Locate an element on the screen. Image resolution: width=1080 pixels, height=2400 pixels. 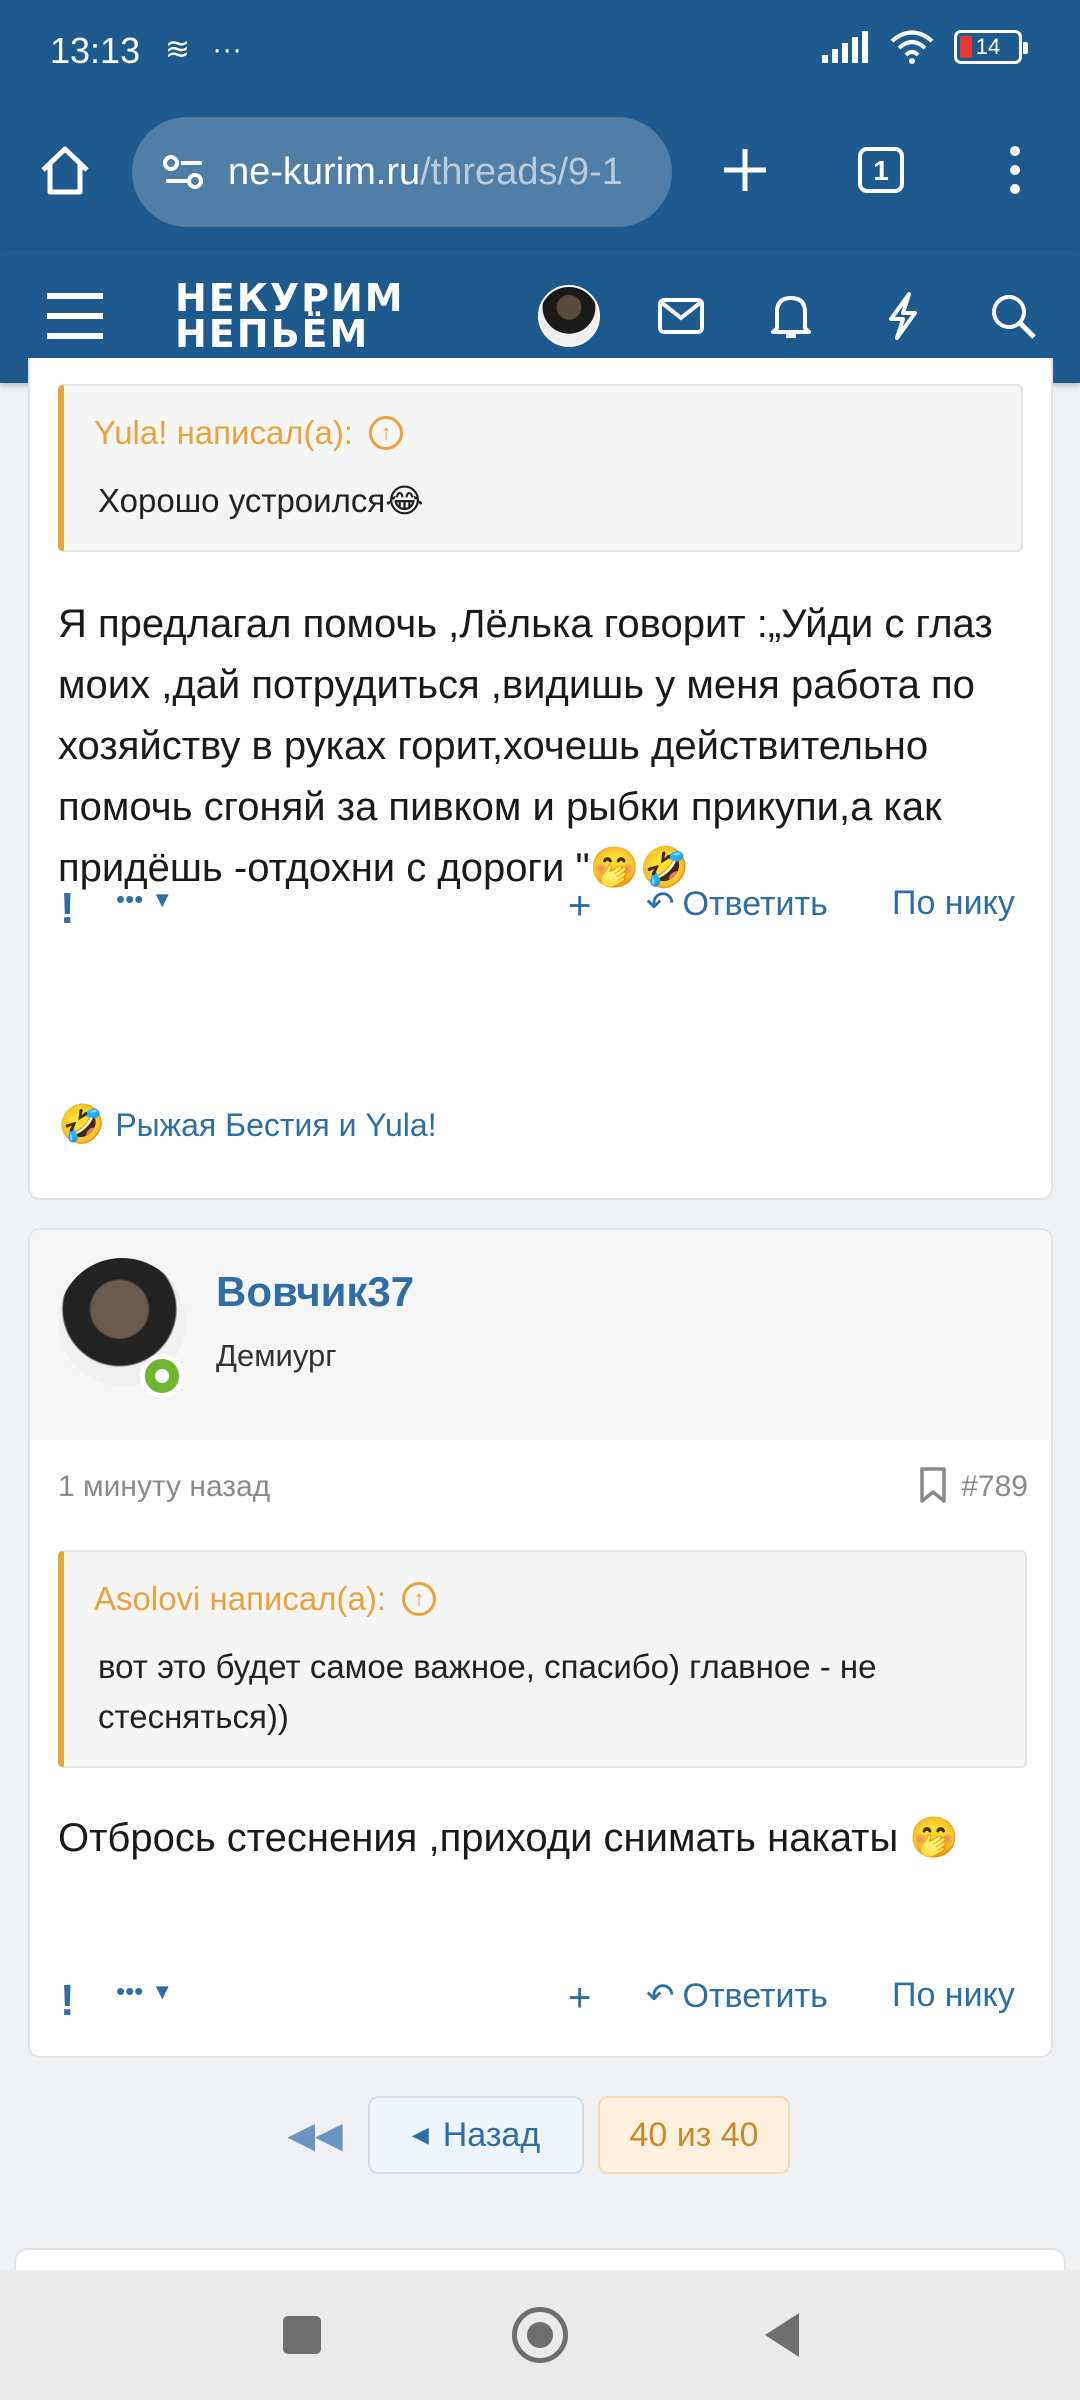
layers-icon: ≋ is located at coordinates (178, 49).